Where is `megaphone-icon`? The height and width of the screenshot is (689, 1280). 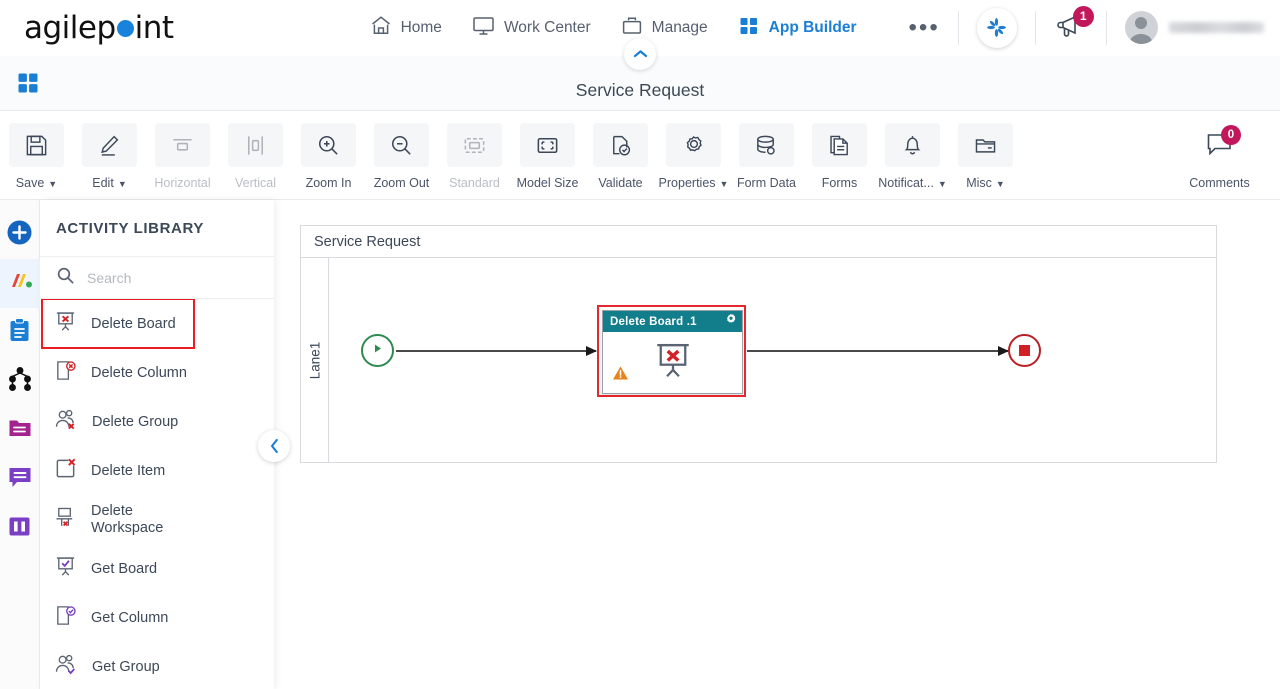 megaphone-icon is located at coordinates (1070, 30).